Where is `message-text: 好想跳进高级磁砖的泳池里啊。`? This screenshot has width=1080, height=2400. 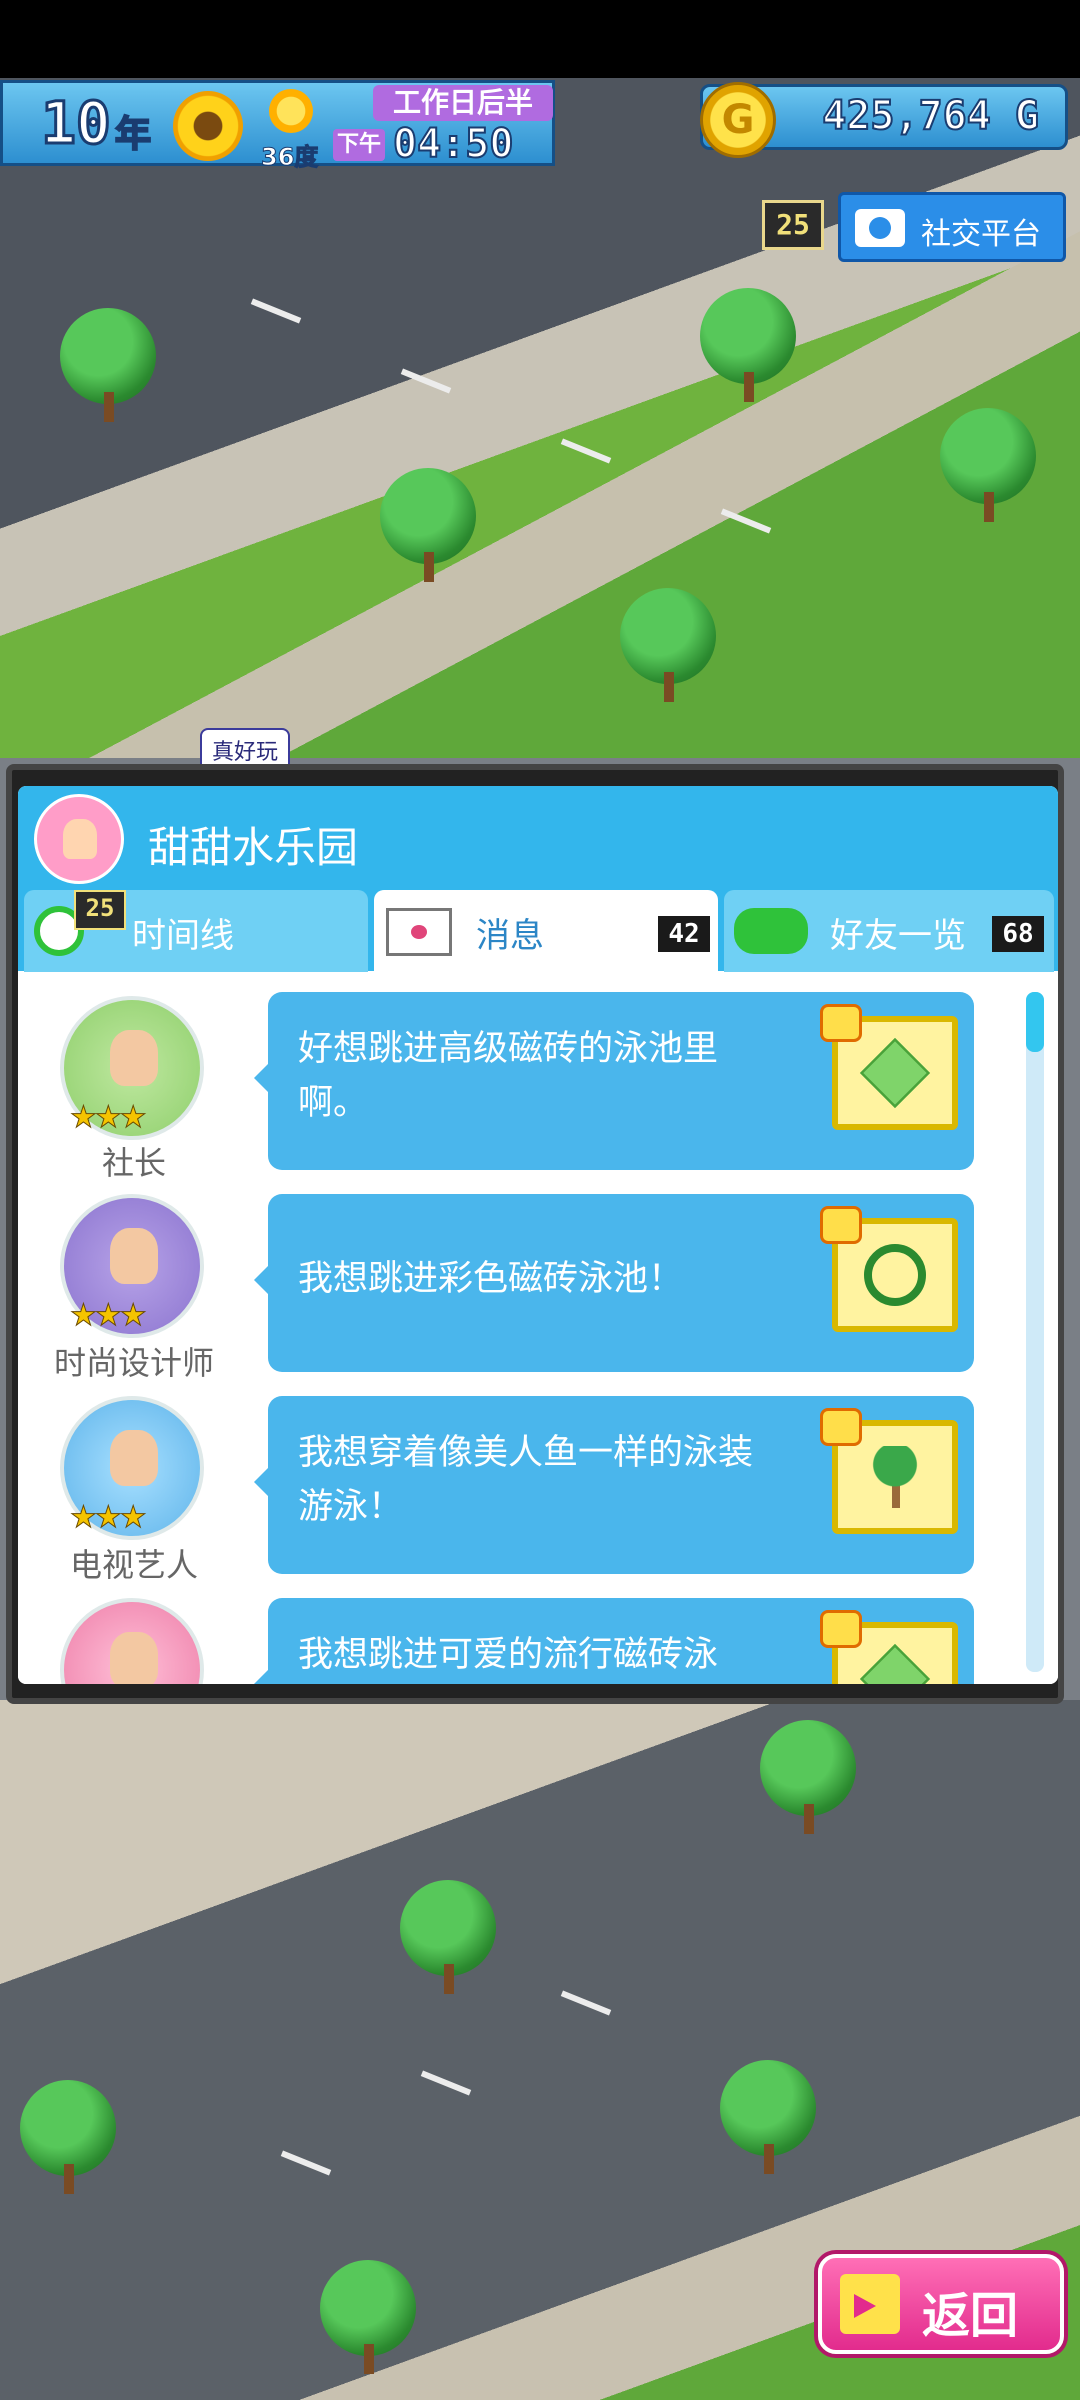 message-text: 好想跳进高级磁砖的泳池里啊。 is located at coordinates (508, 1076).